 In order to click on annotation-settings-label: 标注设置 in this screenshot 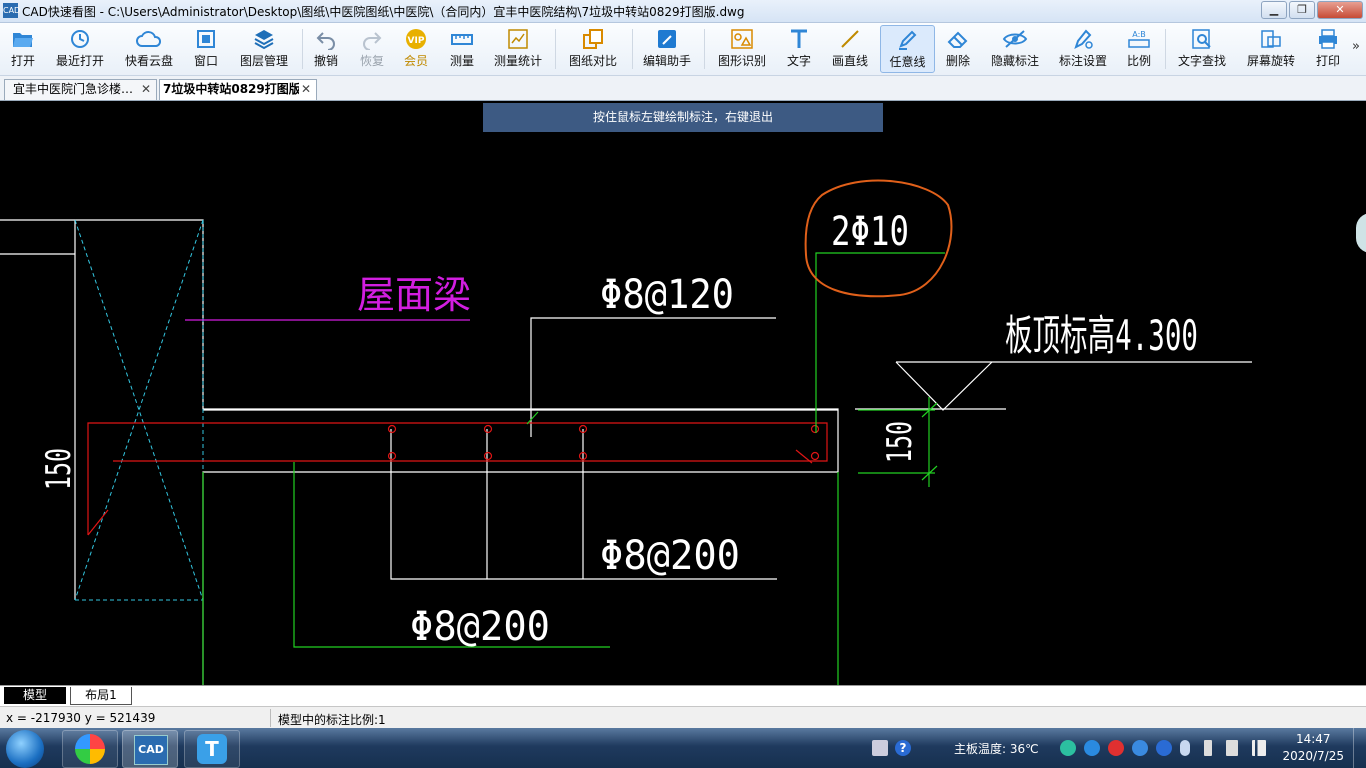, I will do `click(1082, 61)`.